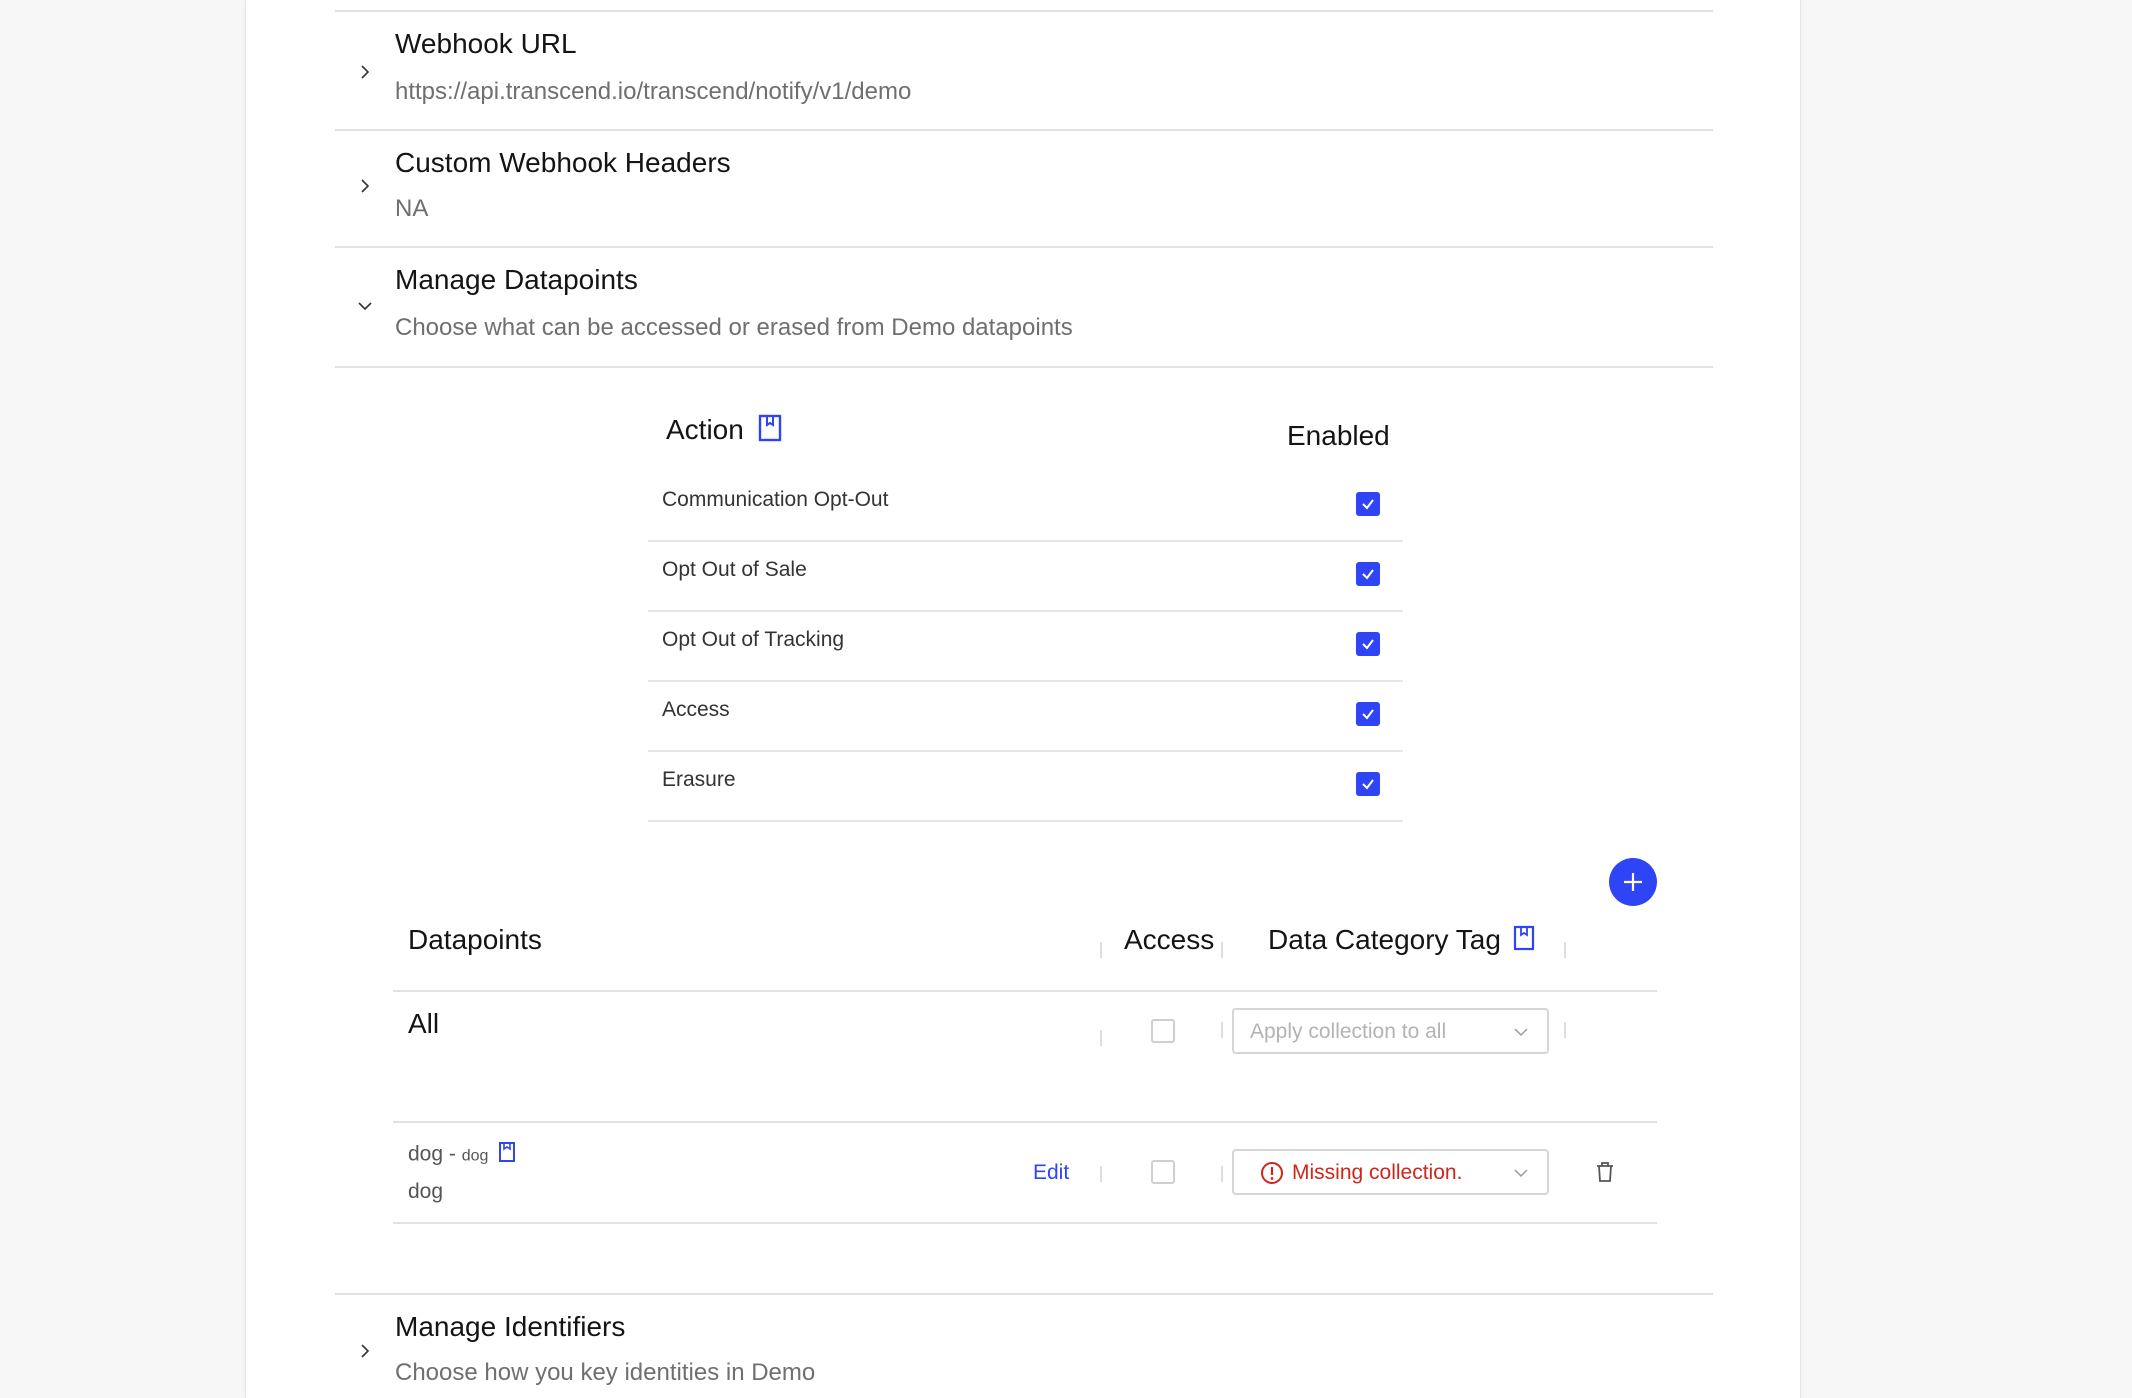  What do you see at coordinates (1025, 577) in the screenshot?
I see `action-row: Opt Out of Sale` at bounding box center [1025, 577].